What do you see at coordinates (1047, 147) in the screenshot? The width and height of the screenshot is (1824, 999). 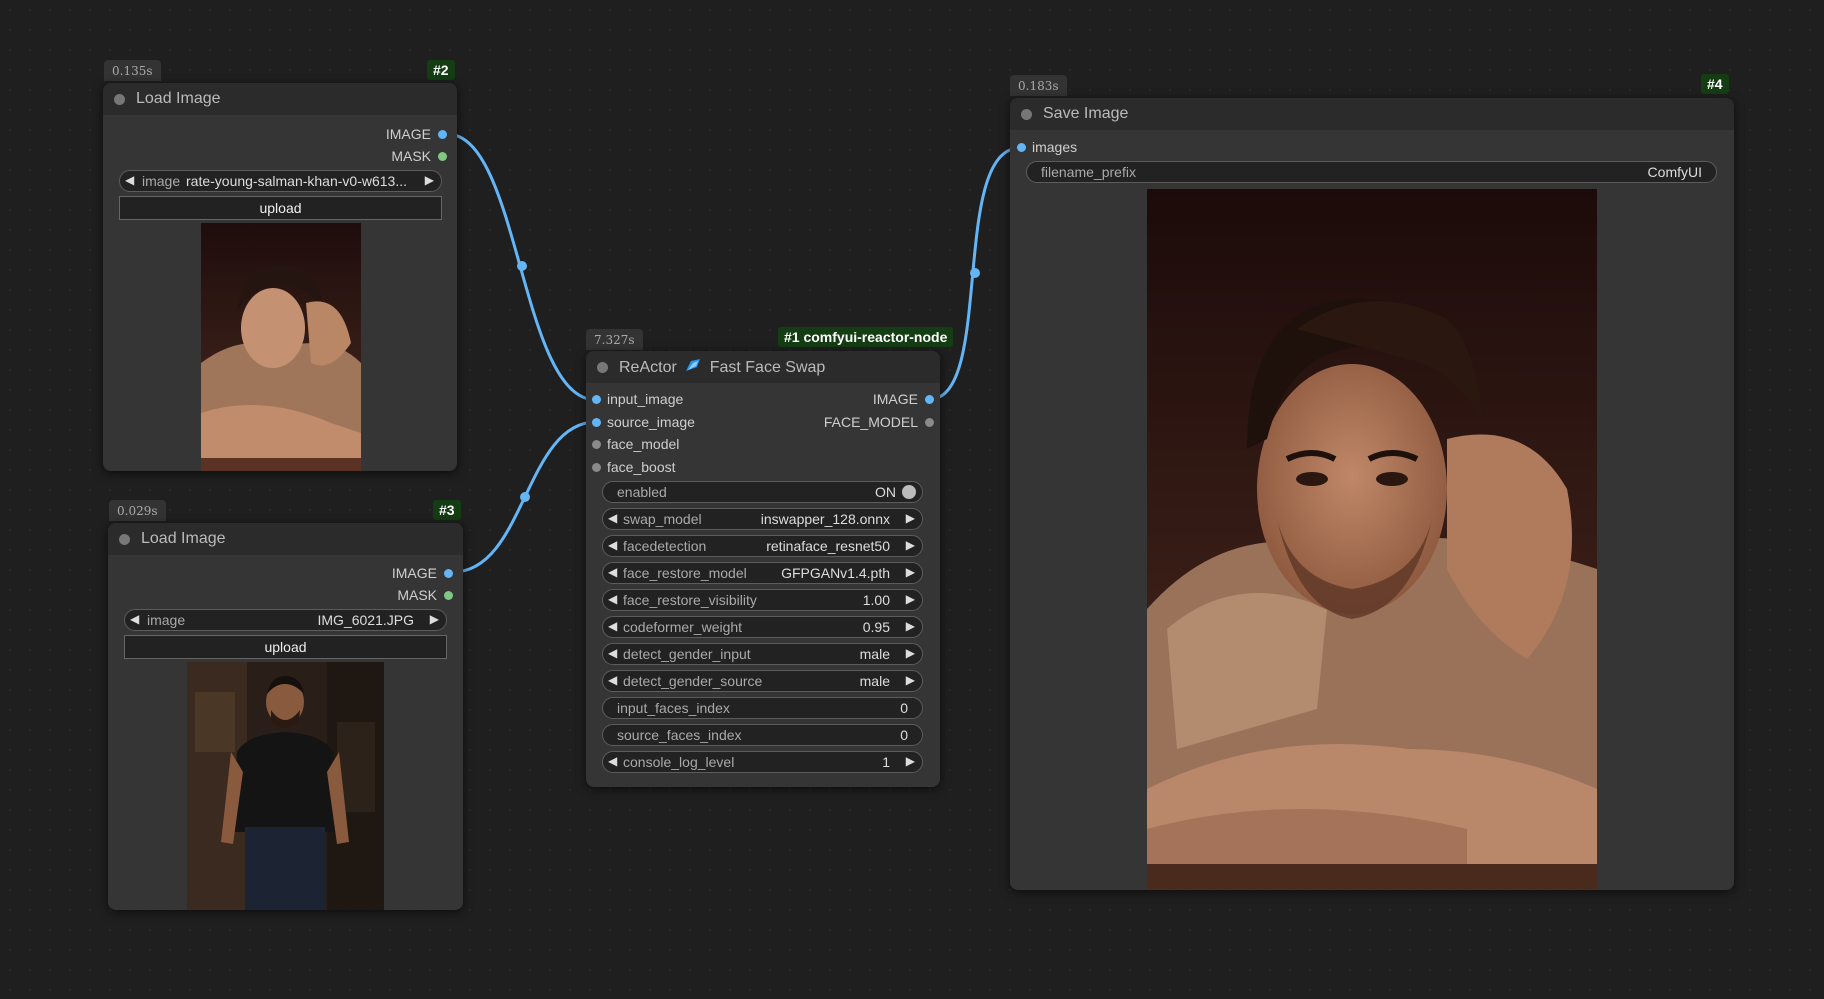 I see `input-slot-images: images` at bounding box center [1047, 147].